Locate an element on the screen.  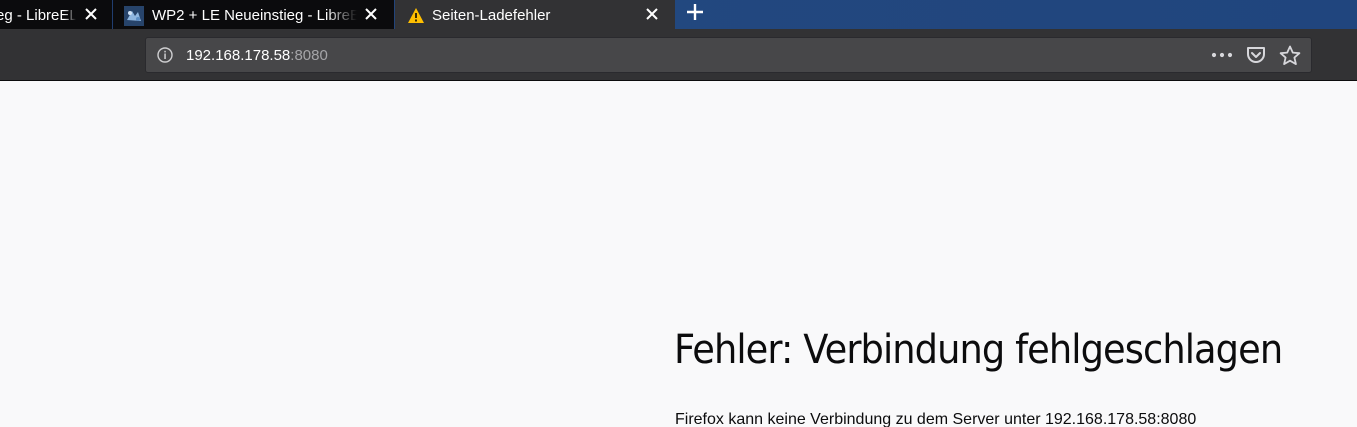
plus-icon is located at coordinates (695, 12).